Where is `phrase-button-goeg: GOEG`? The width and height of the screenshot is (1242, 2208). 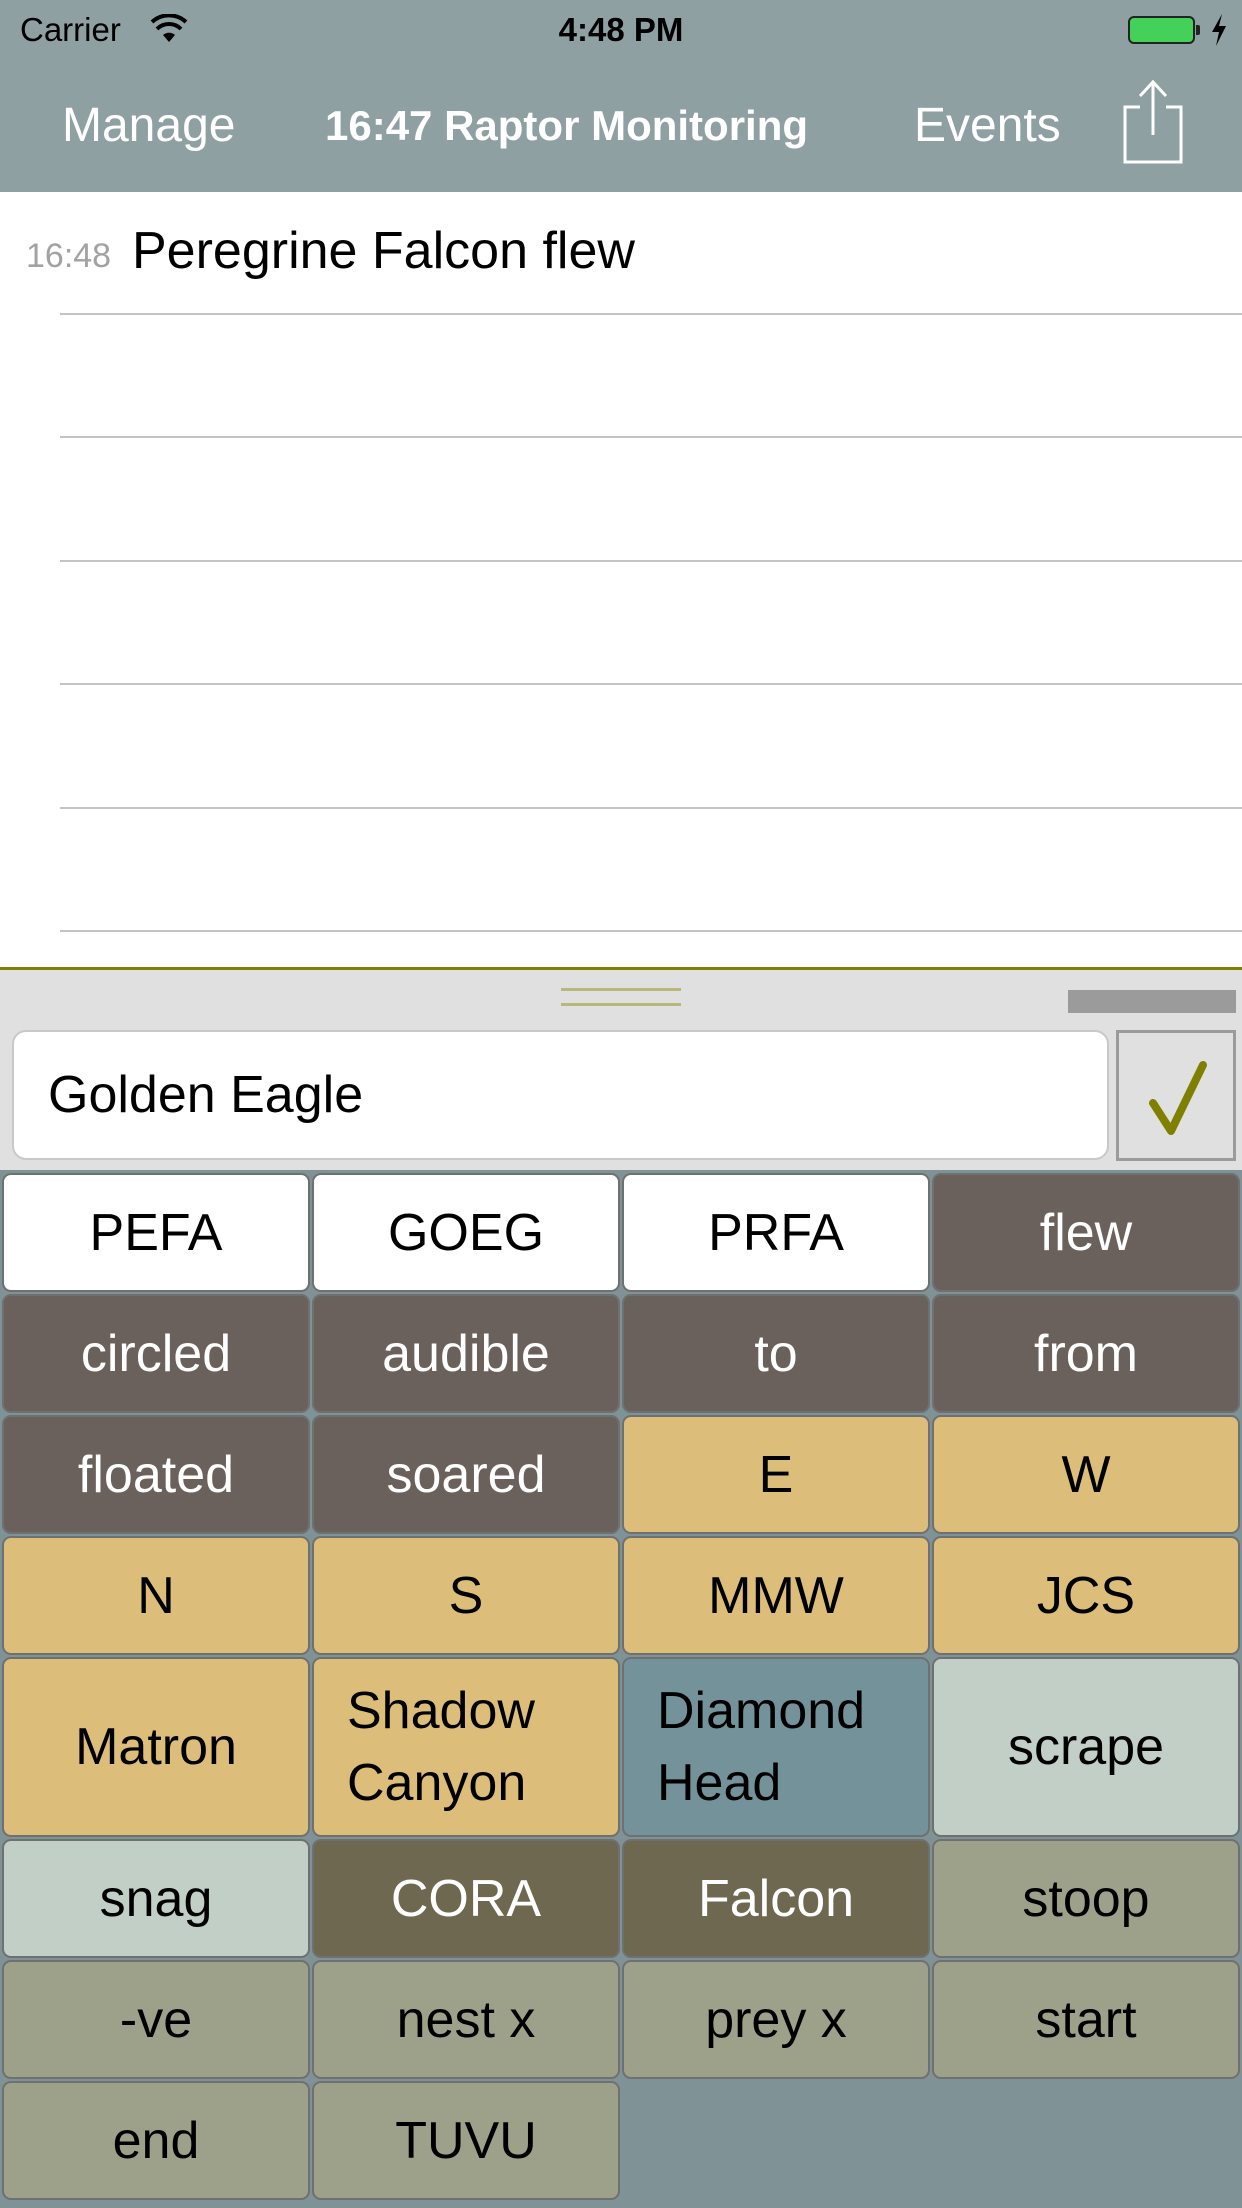 phrase-button-goeg: GOEG is located at coordinates (466, 1232).